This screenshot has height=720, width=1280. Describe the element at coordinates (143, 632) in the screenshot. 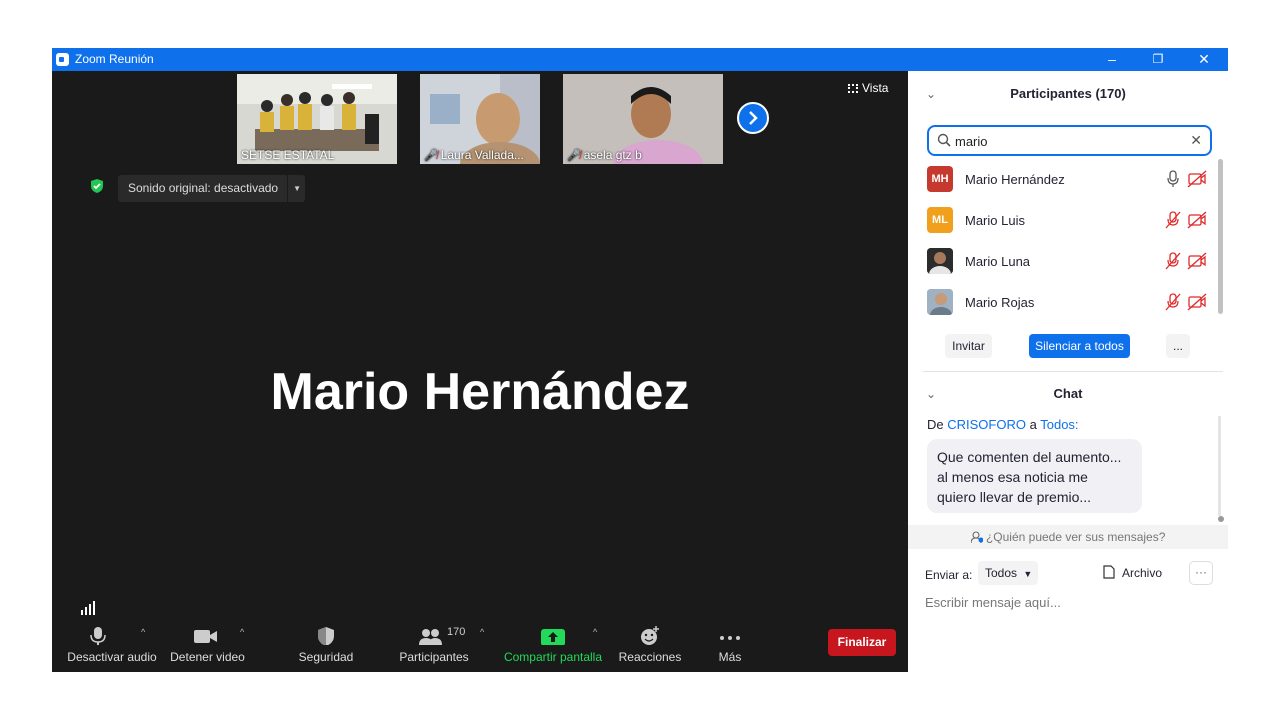

I see `audio-options-caret-icon: ^` at that location.